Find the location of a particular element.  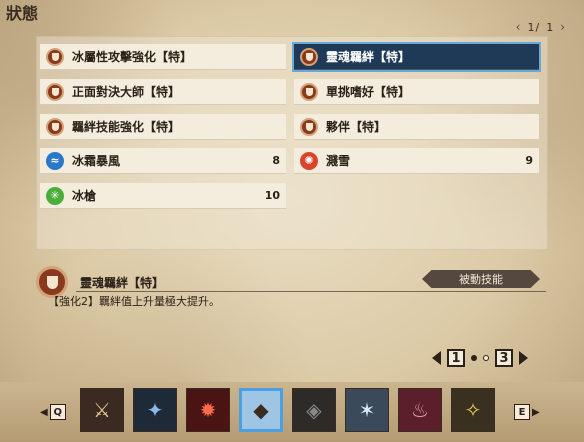

page-left: 1 is located at coordinates (456, 358).